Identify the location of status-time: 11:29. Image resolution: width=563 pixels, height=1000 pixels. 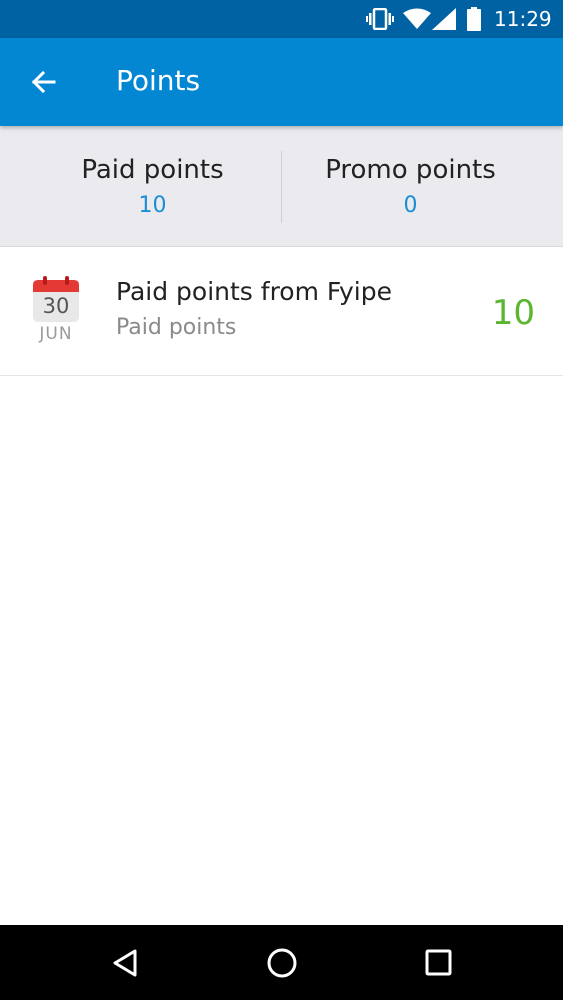
(523, 19).